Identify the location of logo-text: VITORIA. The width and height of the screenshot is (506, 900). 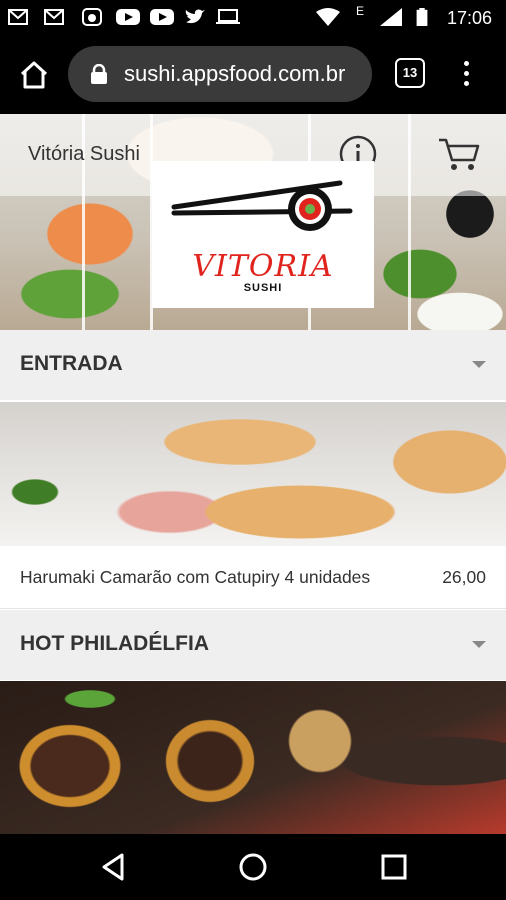
(263, 266).